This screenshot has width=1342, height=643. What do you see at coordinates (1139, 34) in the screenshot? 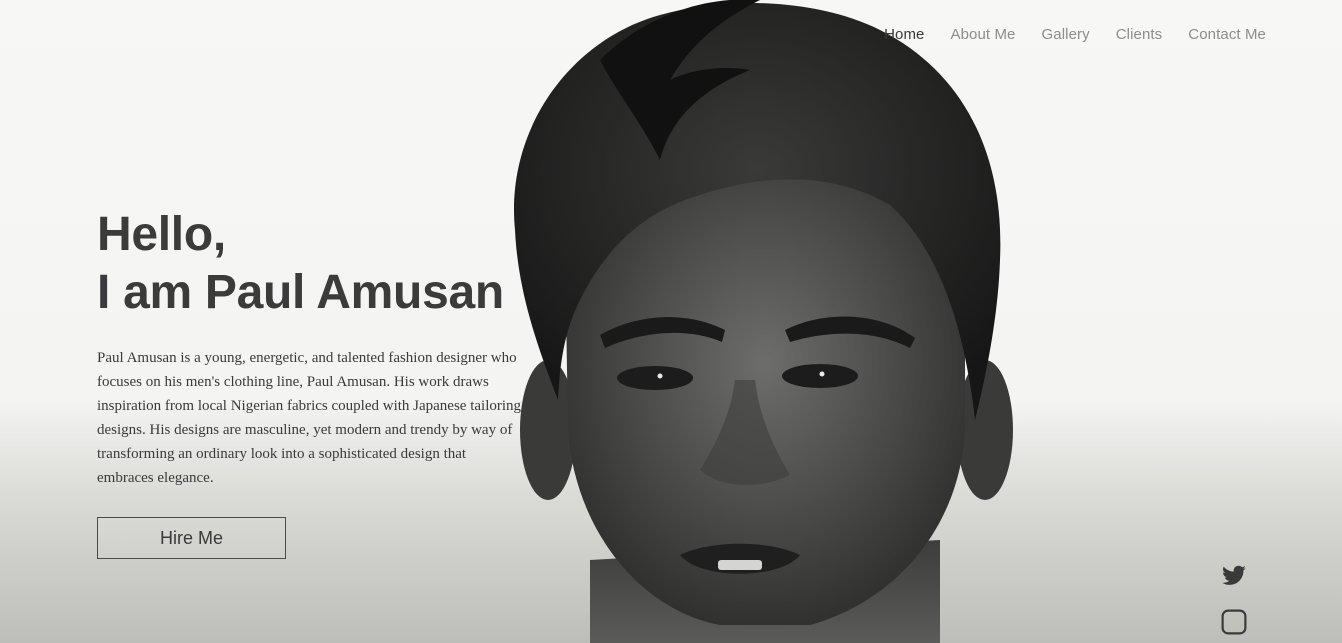
I see `nav-item-clients: Clients` at bounding box center [1139, 34].